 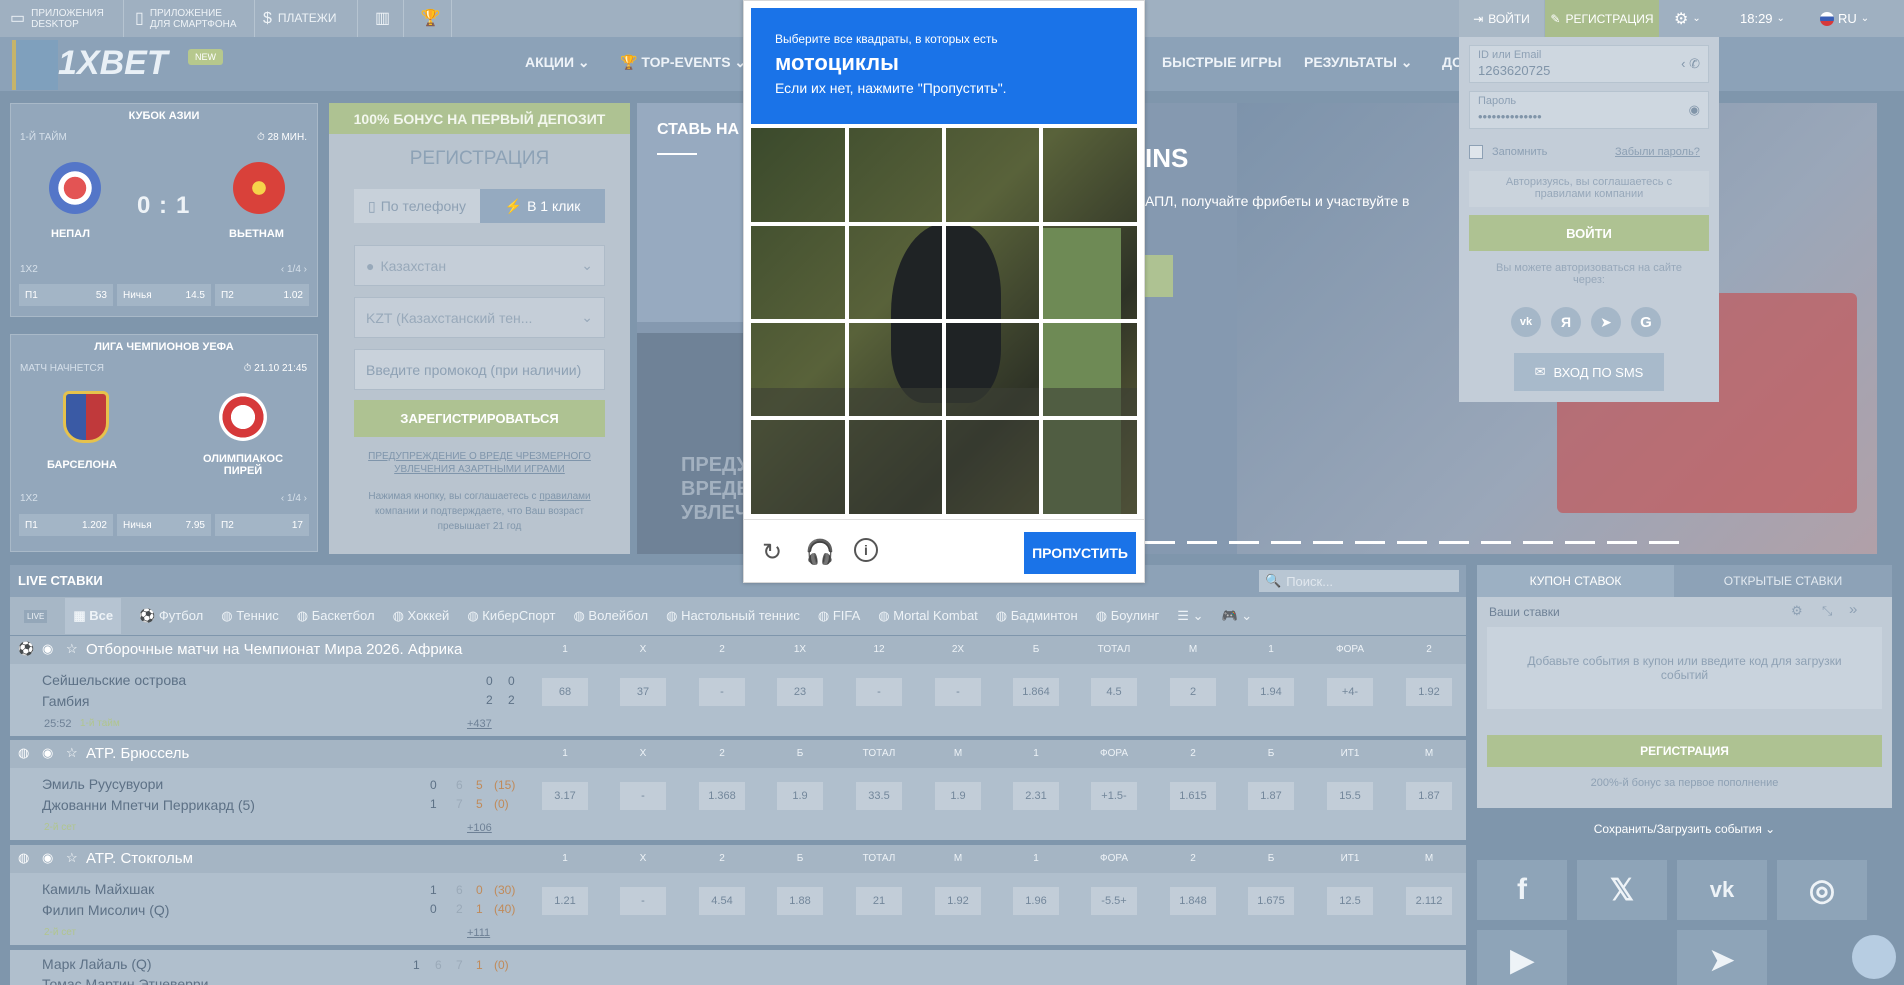 What do you see at coordinates (1853, 609) in the screenshot?
I see `double-chevron-right-icon: »` at bounding box center [1853, 609].